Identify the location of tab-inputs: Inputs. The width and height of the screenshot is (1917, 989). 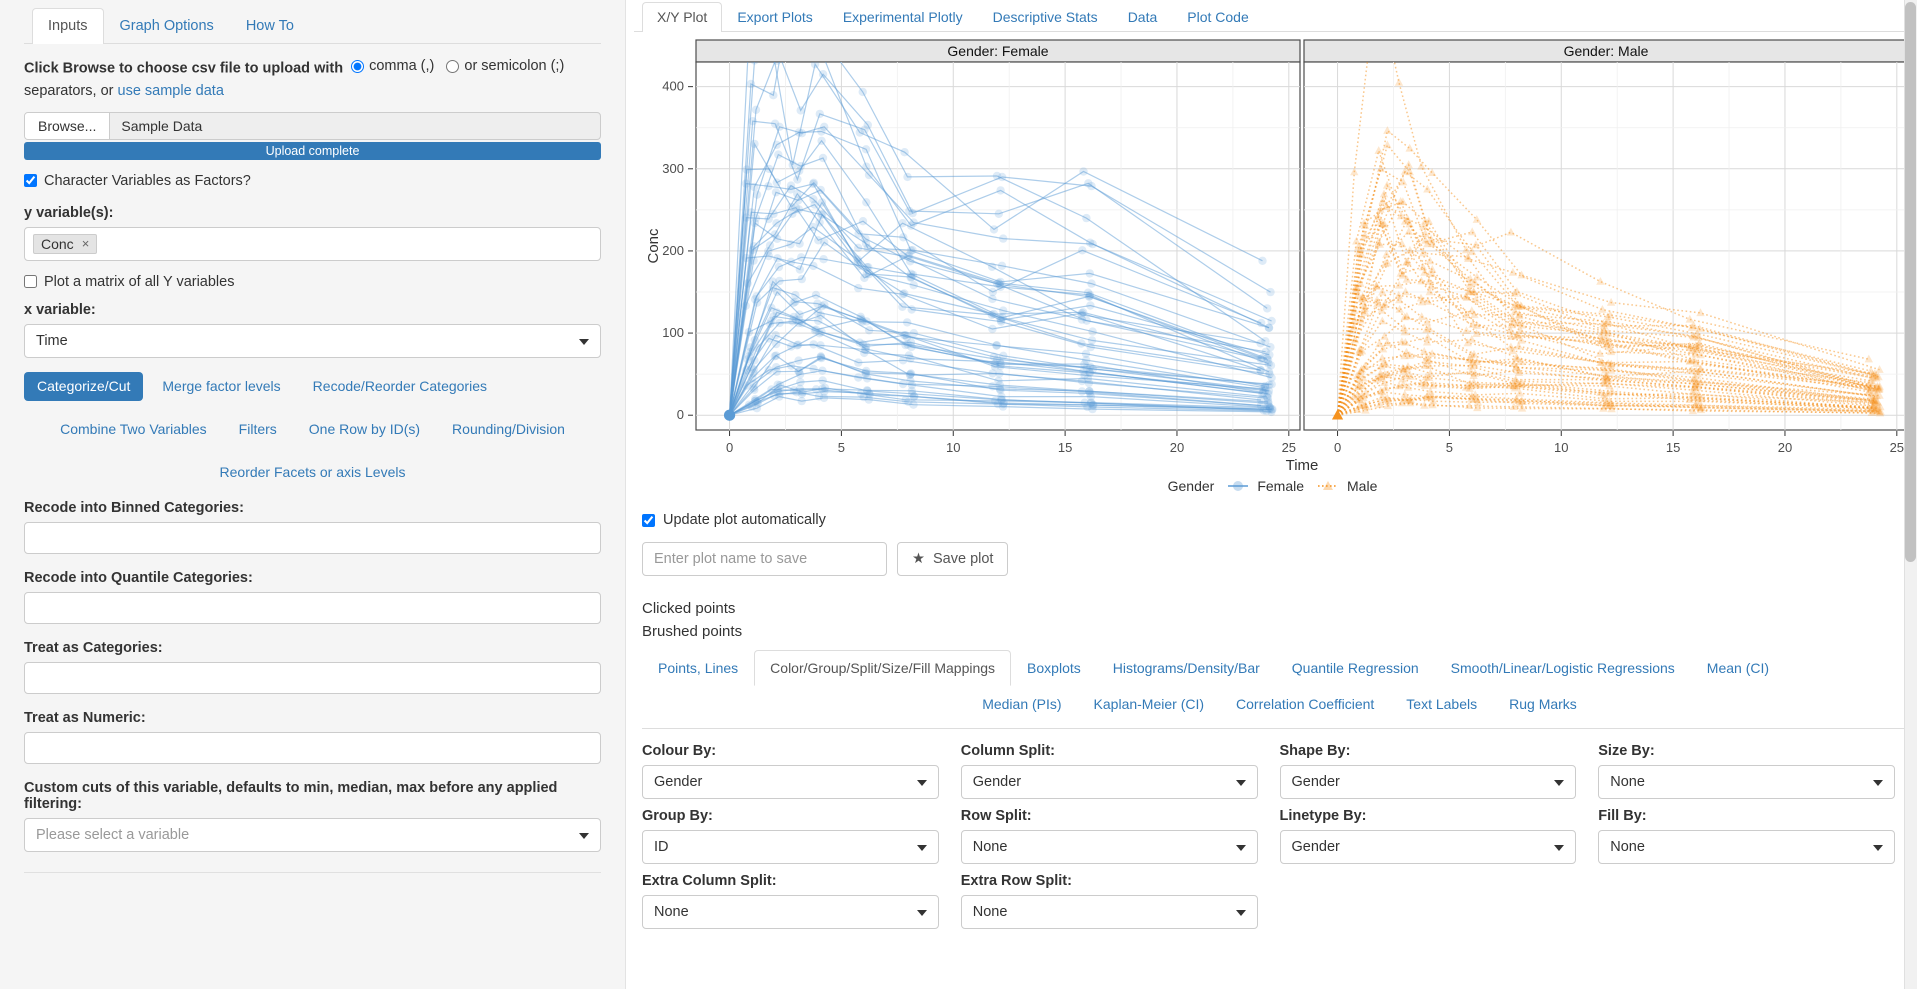
(68, 25).